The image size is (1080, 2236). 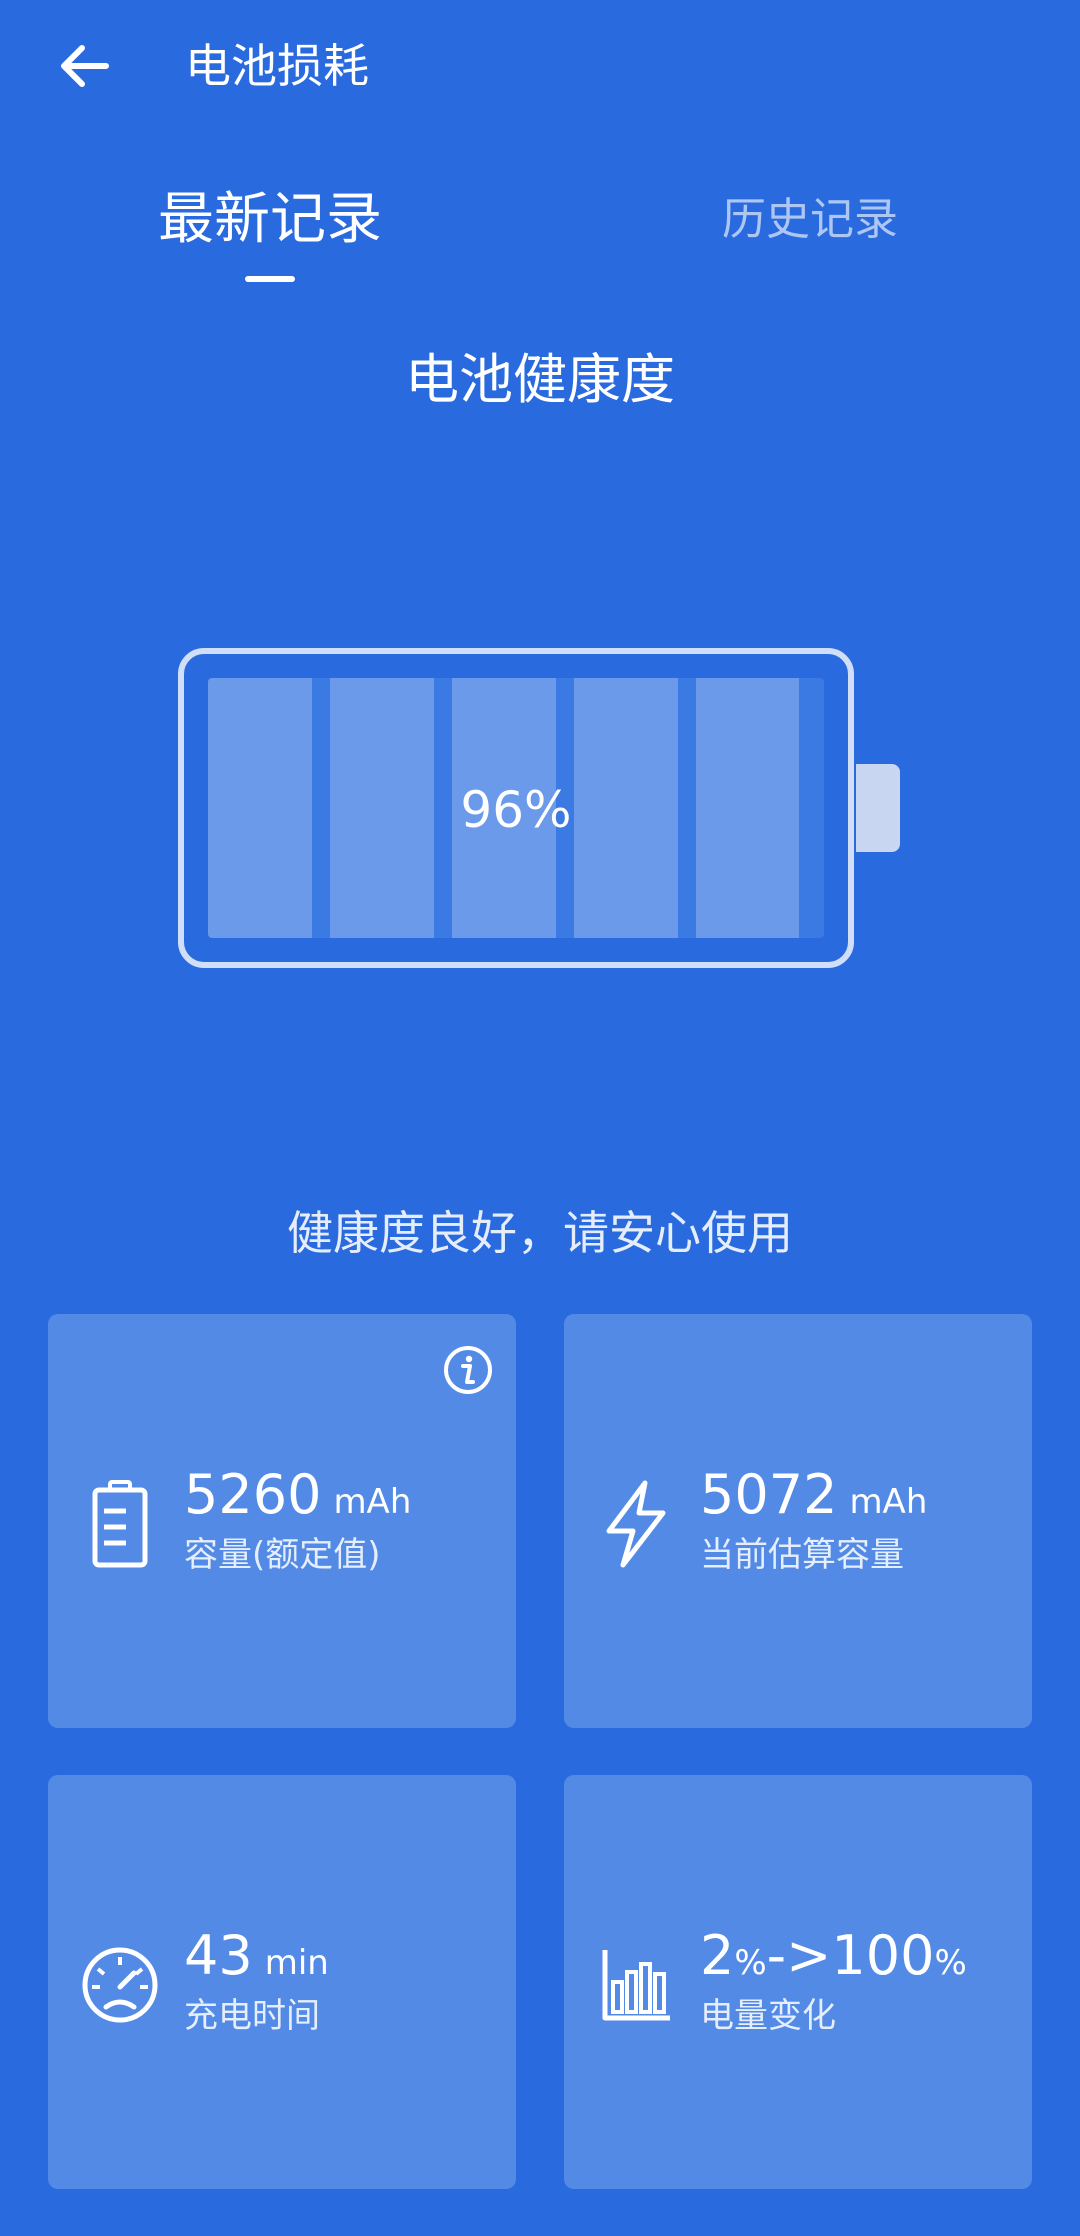 I want to click on rated-capacity-value: 5260, so click(x=253, y=1494).